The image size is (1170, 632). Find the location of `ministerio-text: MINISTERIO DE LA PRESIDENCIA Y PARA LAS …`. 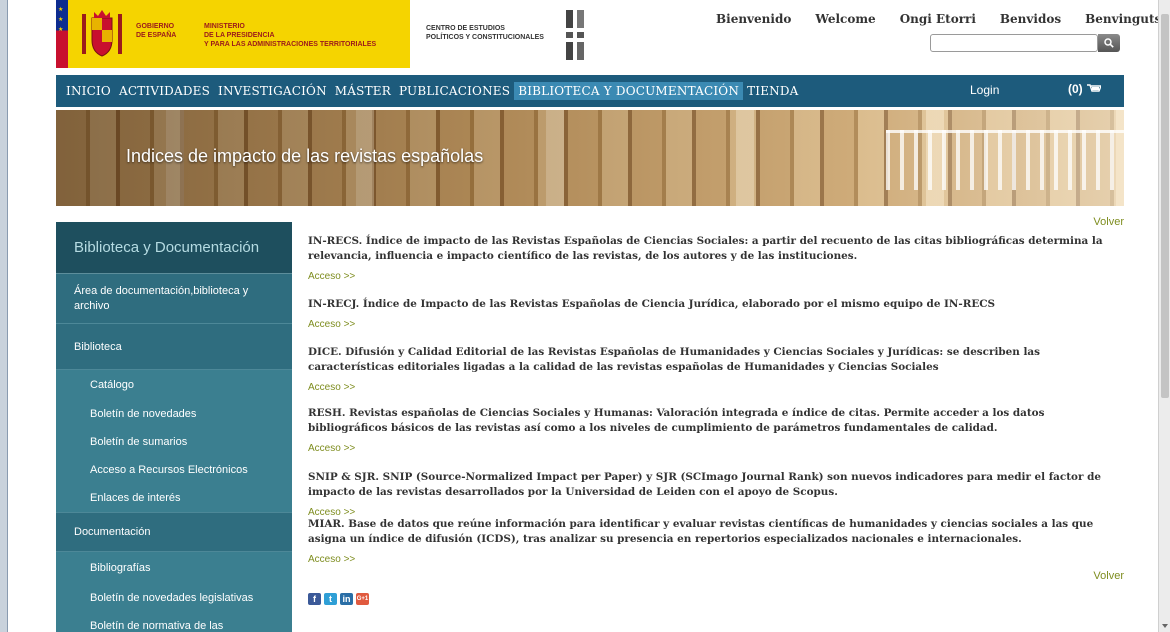

ministerio-text: MINISTERIO DE LA PRESIDENCIA Y PARA LAS … is located at coordinates (290, 35).